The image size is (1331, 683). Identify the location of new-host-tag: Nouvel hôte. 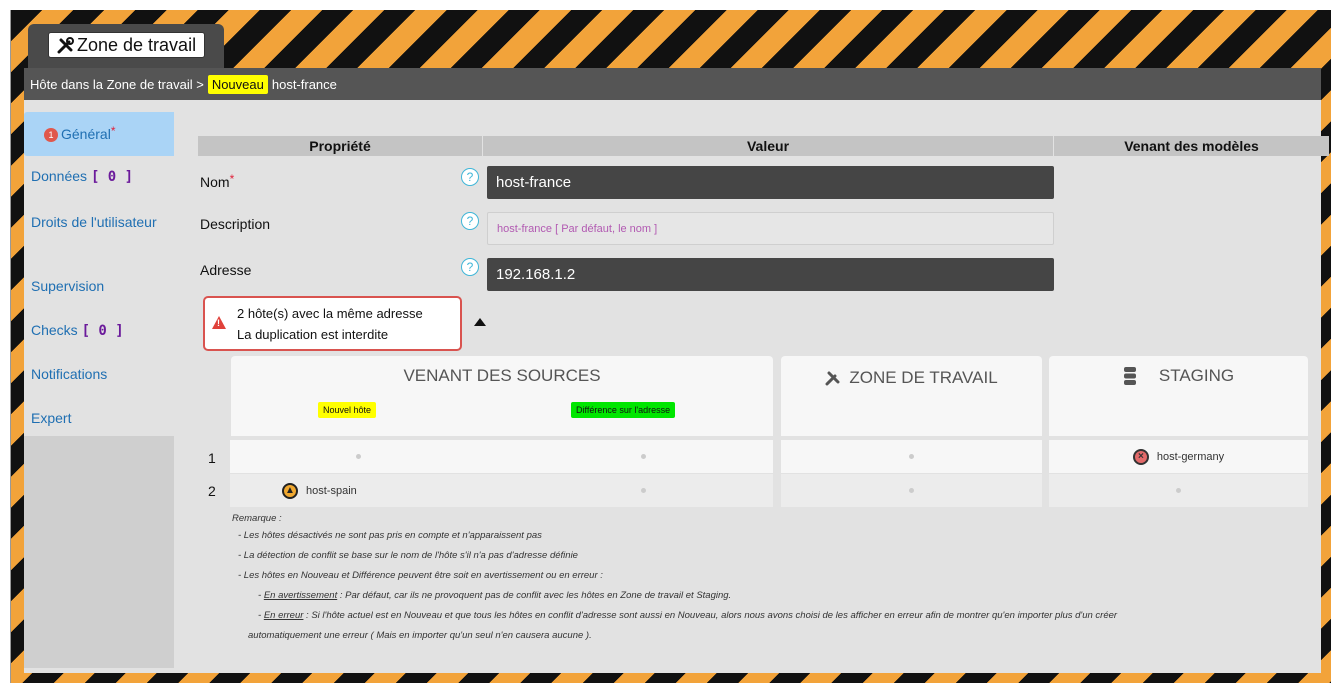
(347, 410).